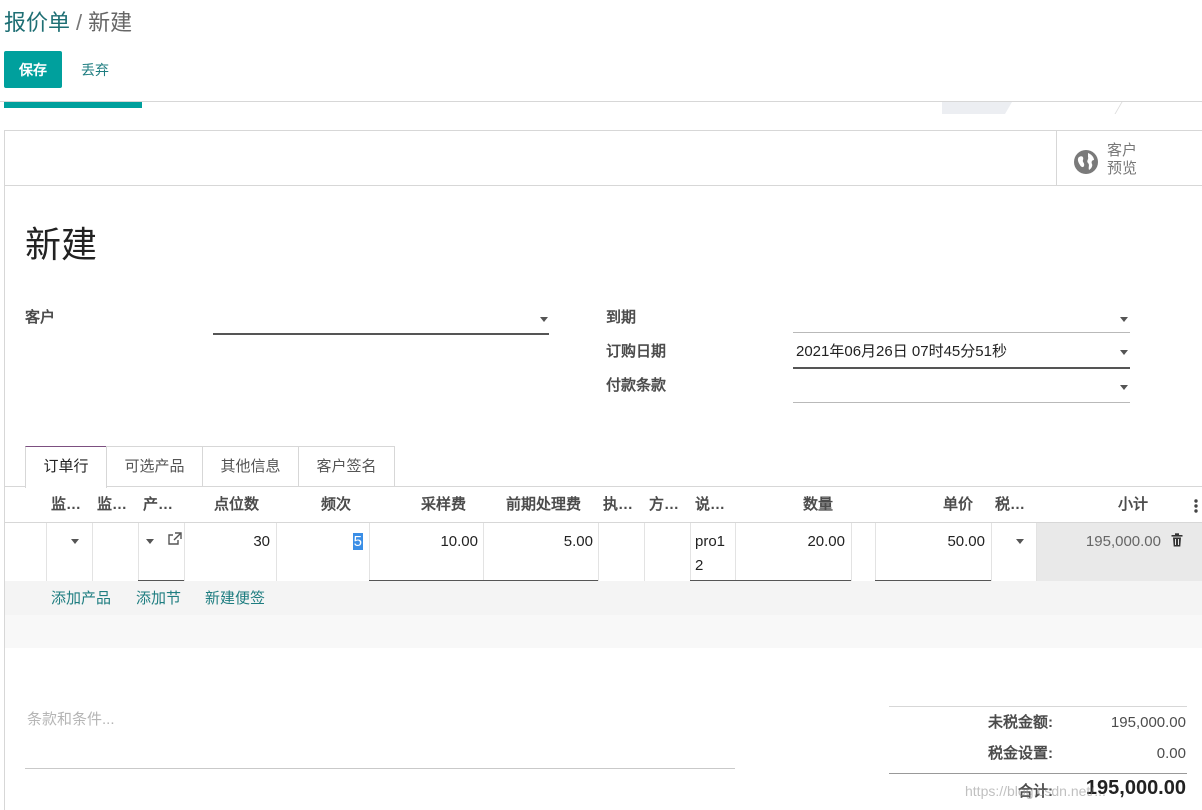  Describe the element at coordinates (1122, 150) in the screenshot. I see `customer-preview-label-line1: 客户` at that location.